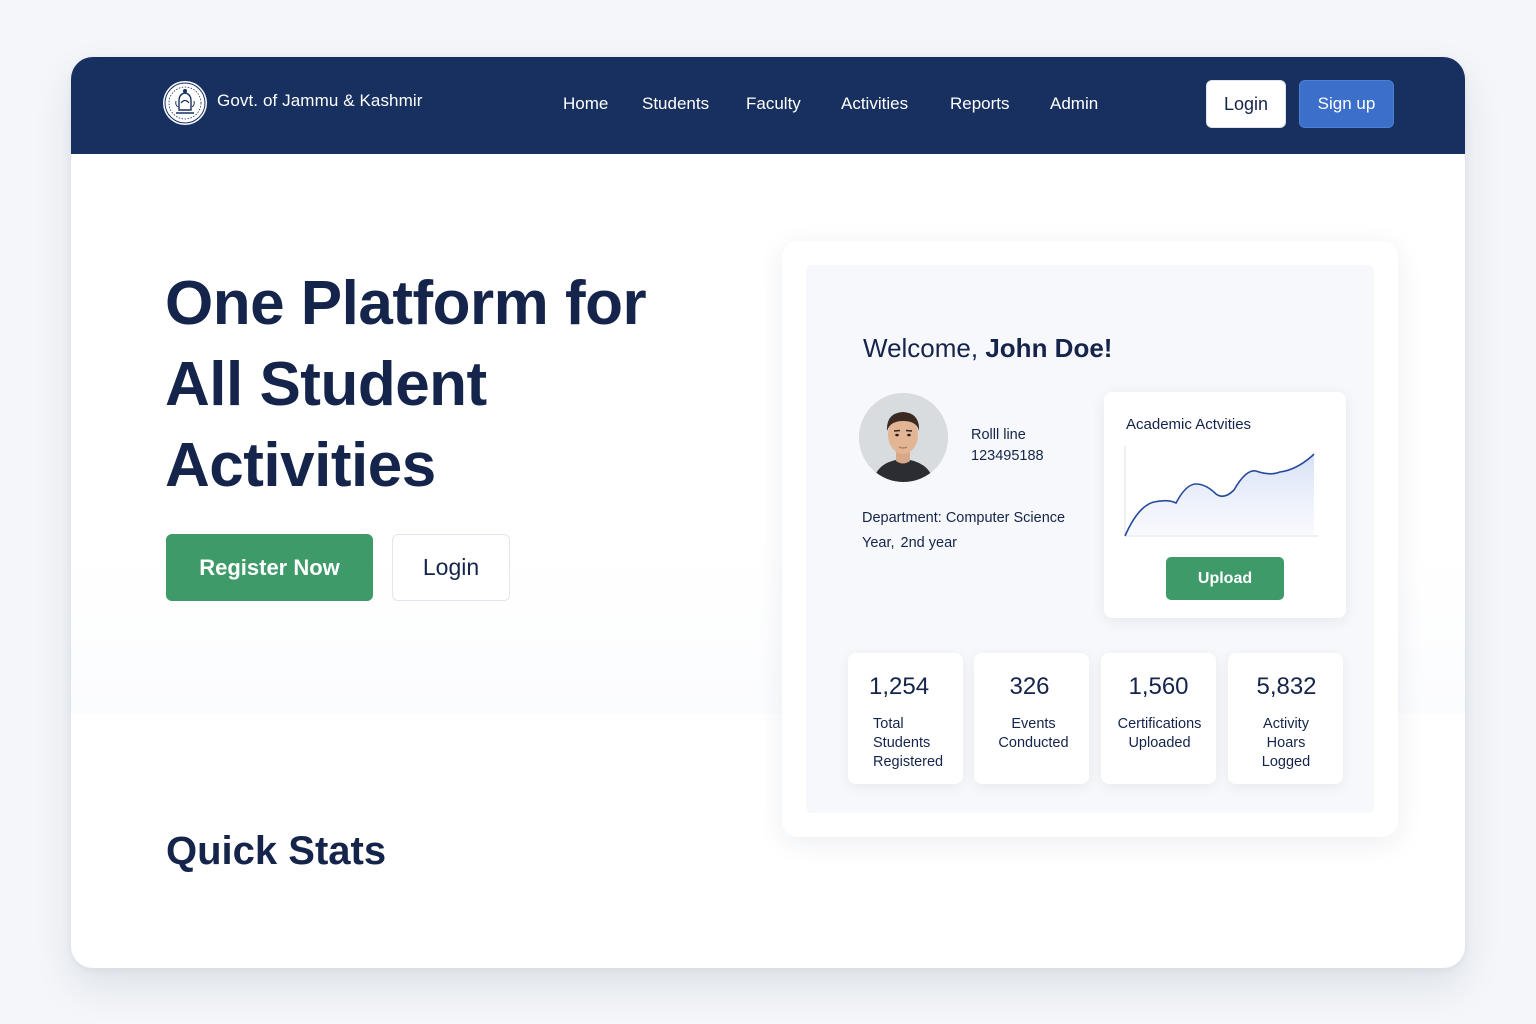 The width and height of the screenshot is (1536, 1024). What do you see at coordinates (1159, 743) in the screenshot?
I see `stat-label-line: Uploaded` at bounding box center [1159, 743].